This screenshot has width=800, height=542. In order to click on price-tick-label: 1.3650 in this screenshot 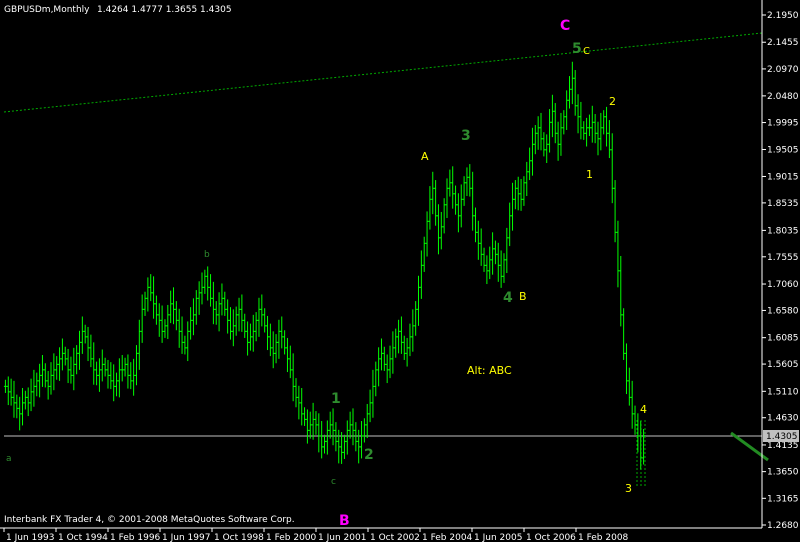, I will do `click(783, 473)`.